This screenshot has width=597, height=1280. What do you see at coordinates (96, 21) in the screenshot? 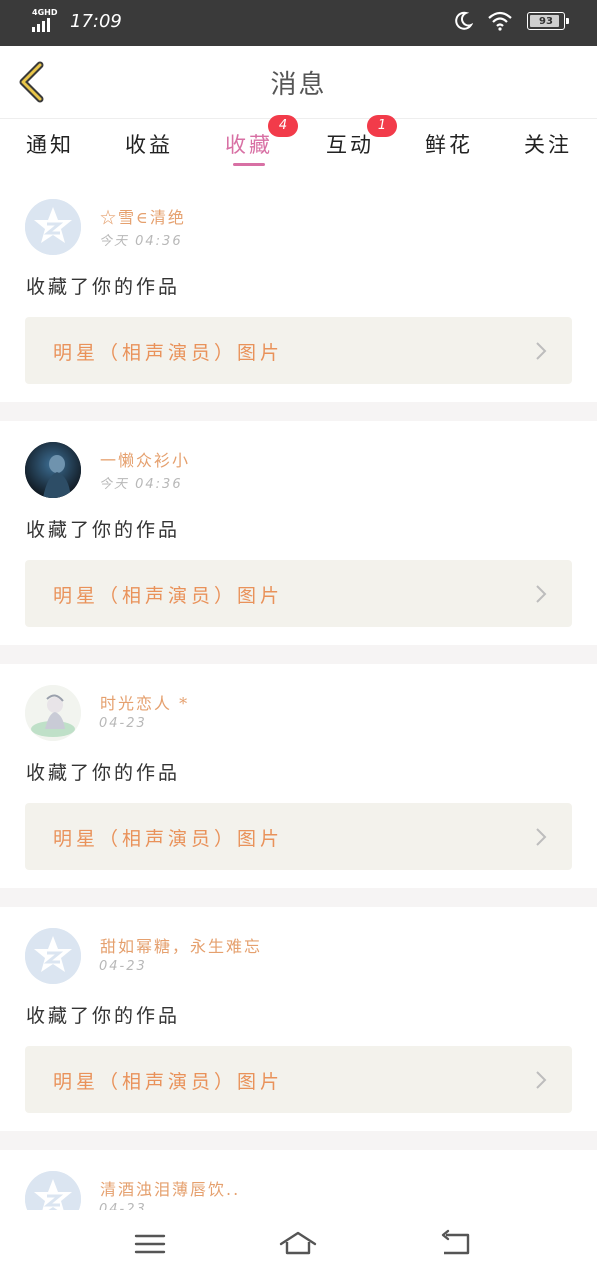
I see `status-time: 17:09` at bounding box center [96, 21].